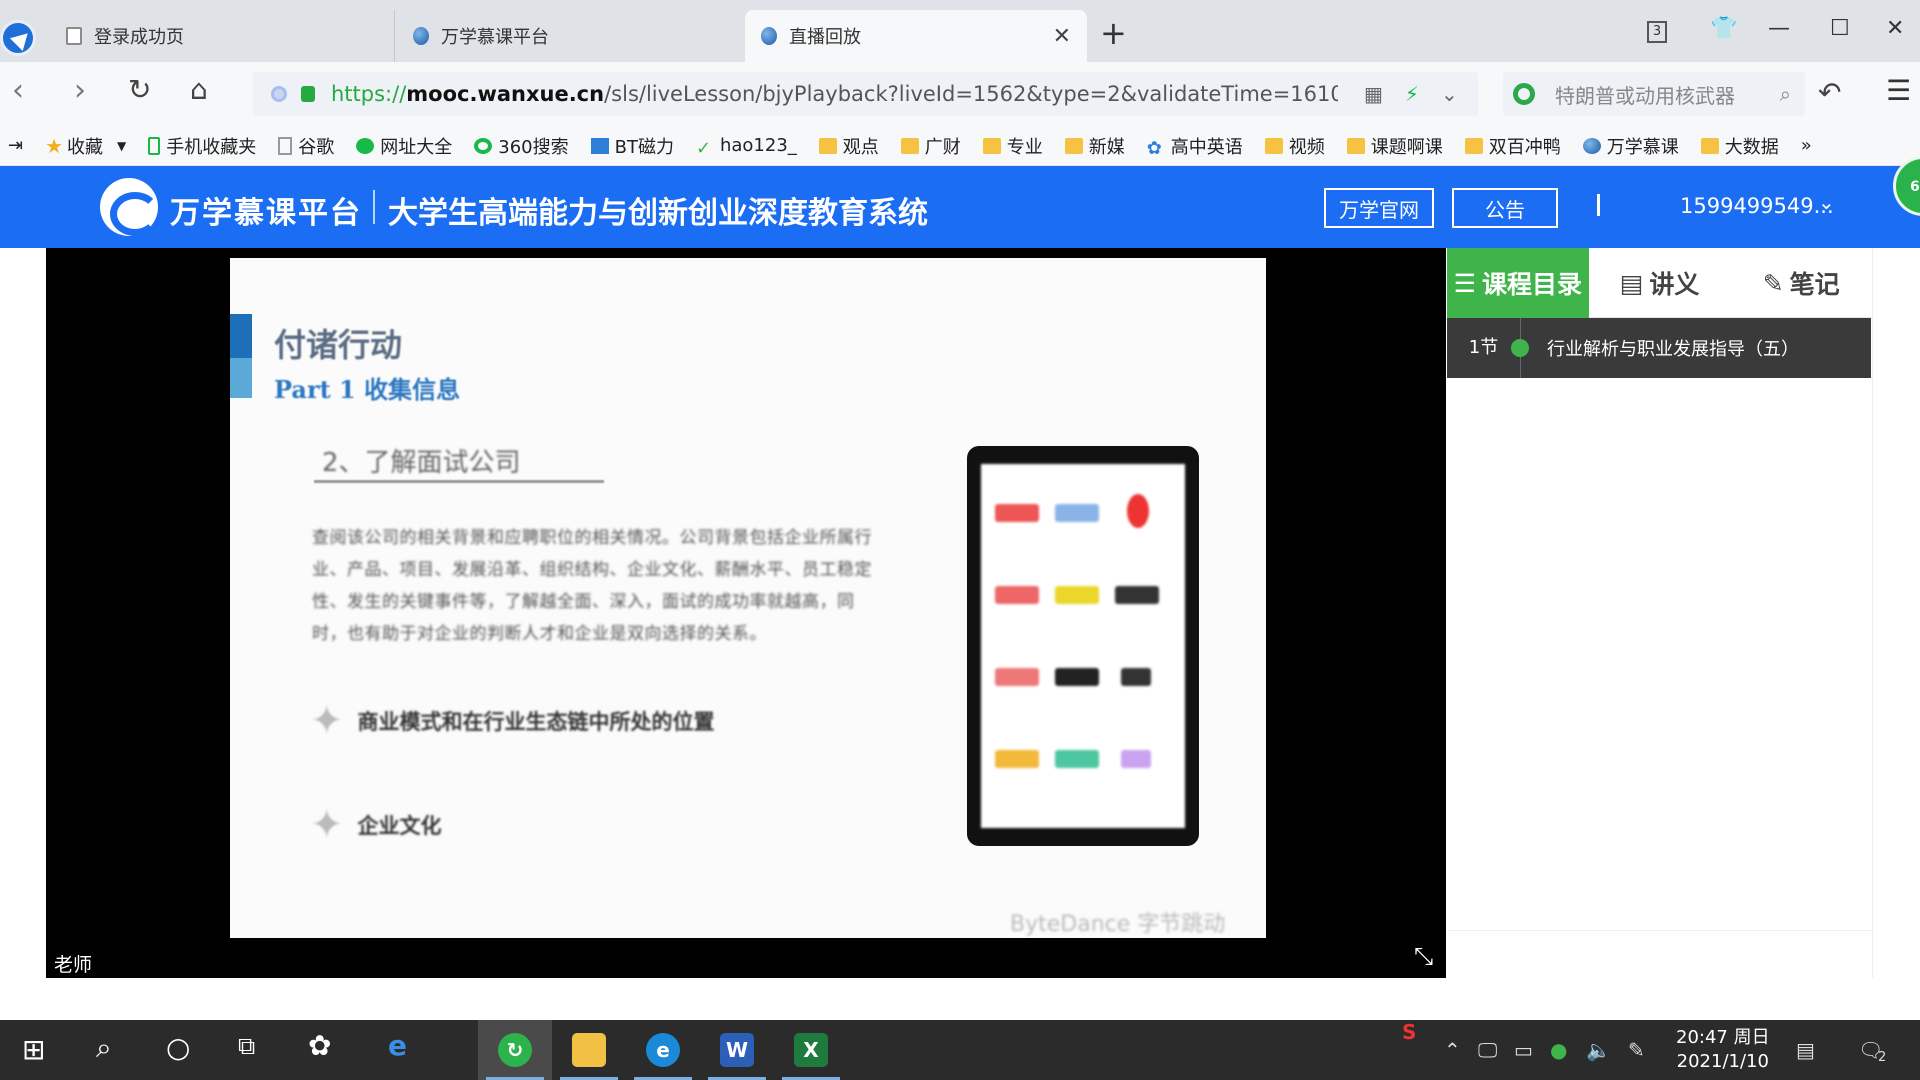 The width and height of the screenshot is (1920, 1080). What do you see at coordinates (1660, 613) in the screenshot?
I see `course-panel: ☰ 课程目录 ▤ 讲义 ✎ 笔记 1节 行业解析与职业发展指导（五）` at bounding box center [1660, 613].